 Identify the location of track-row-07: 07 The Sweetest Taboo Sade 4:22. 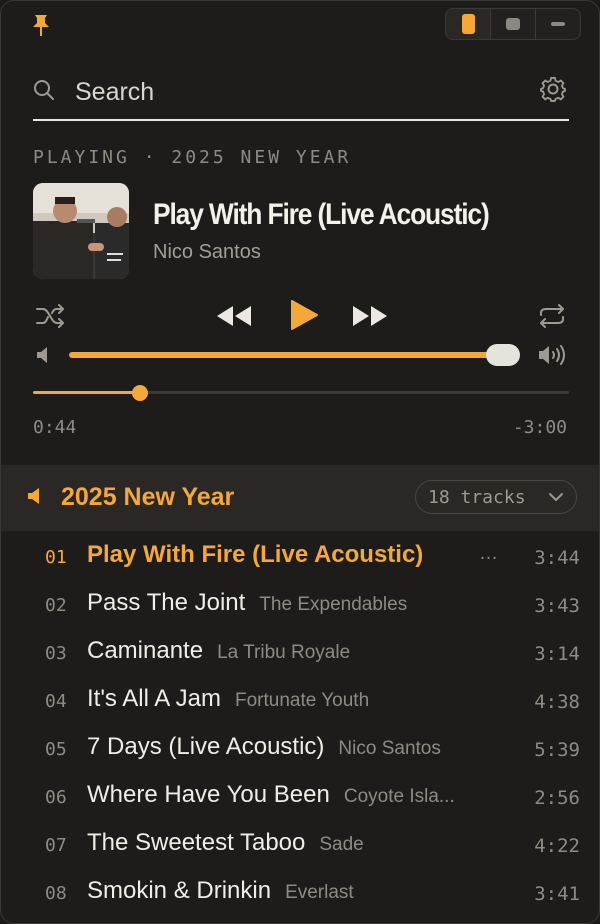
(300, 845).